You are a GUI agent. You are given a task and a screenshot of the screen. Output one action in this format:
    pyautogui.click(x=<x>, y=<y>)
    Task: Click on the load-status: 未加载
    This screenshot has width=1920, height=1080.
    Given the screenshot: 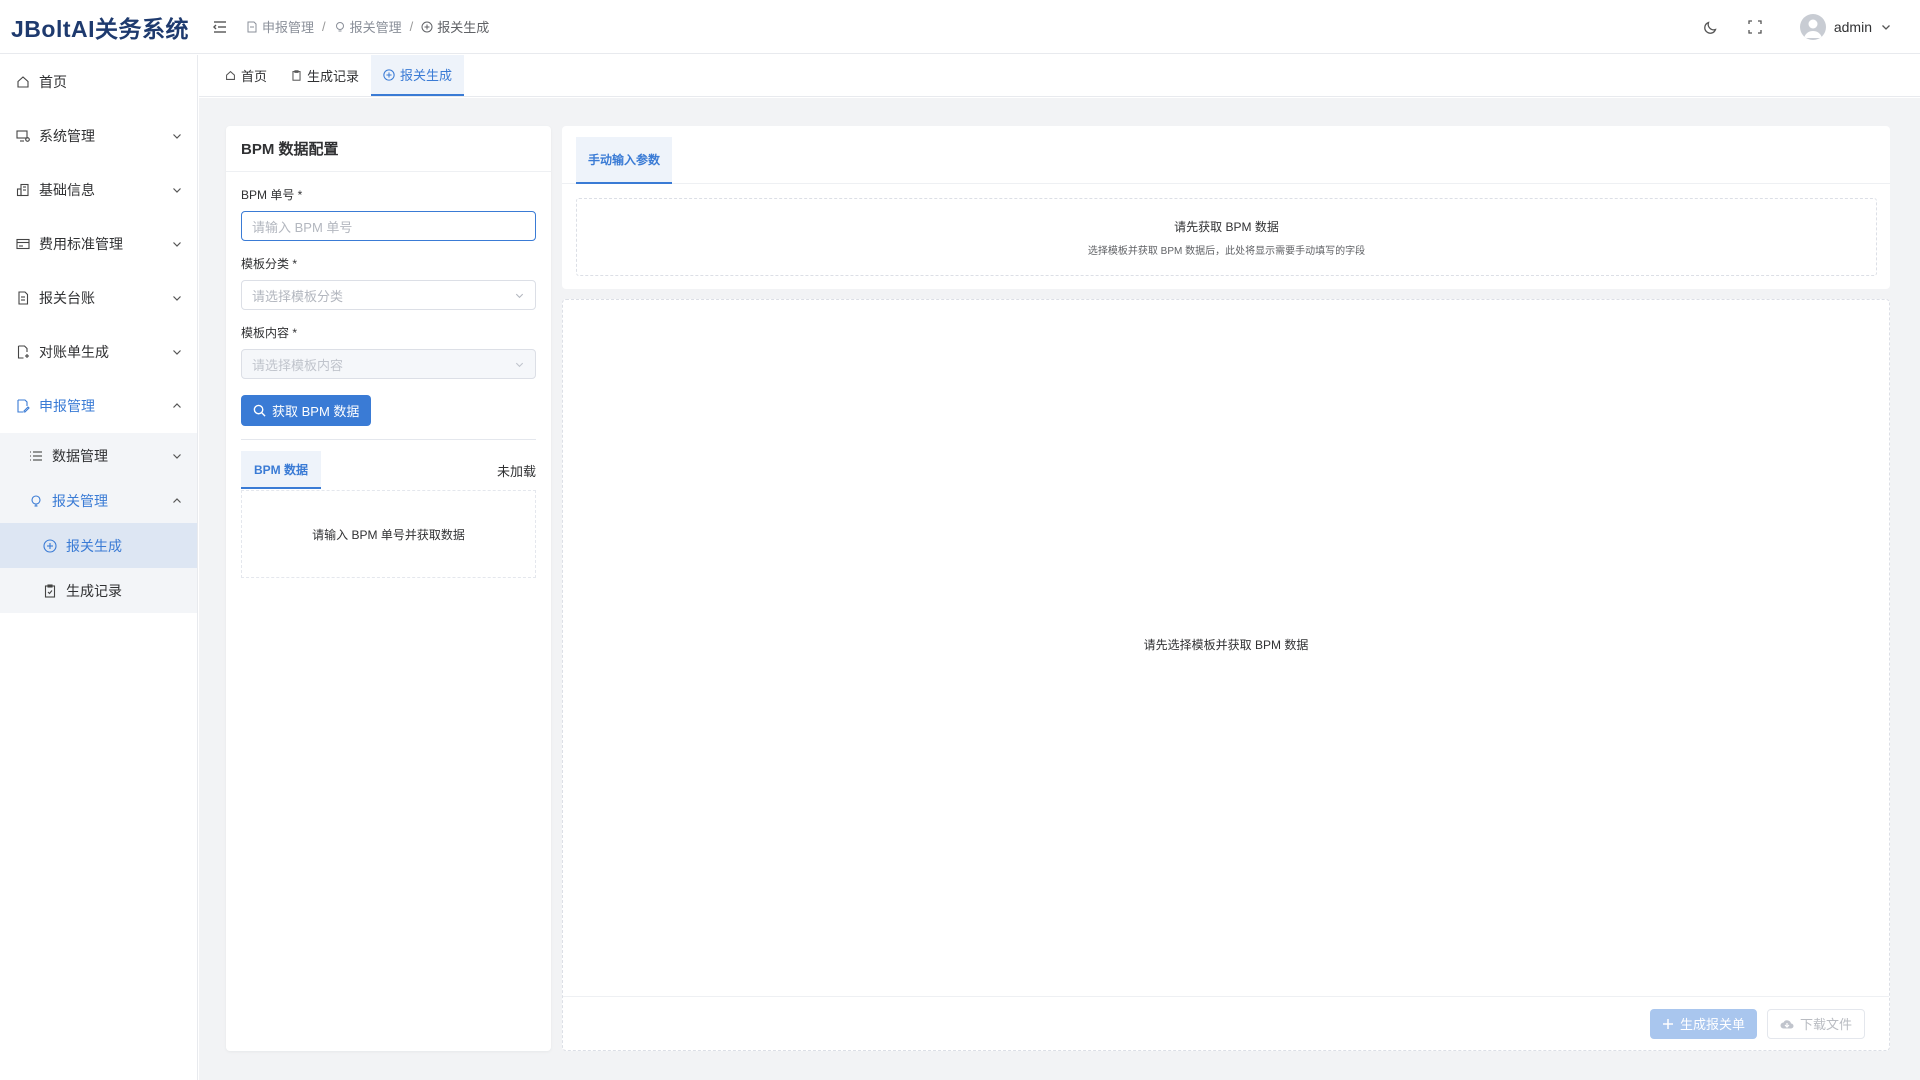 What is the action you would take?
    pyautogui.click(x=516, y=471)
    